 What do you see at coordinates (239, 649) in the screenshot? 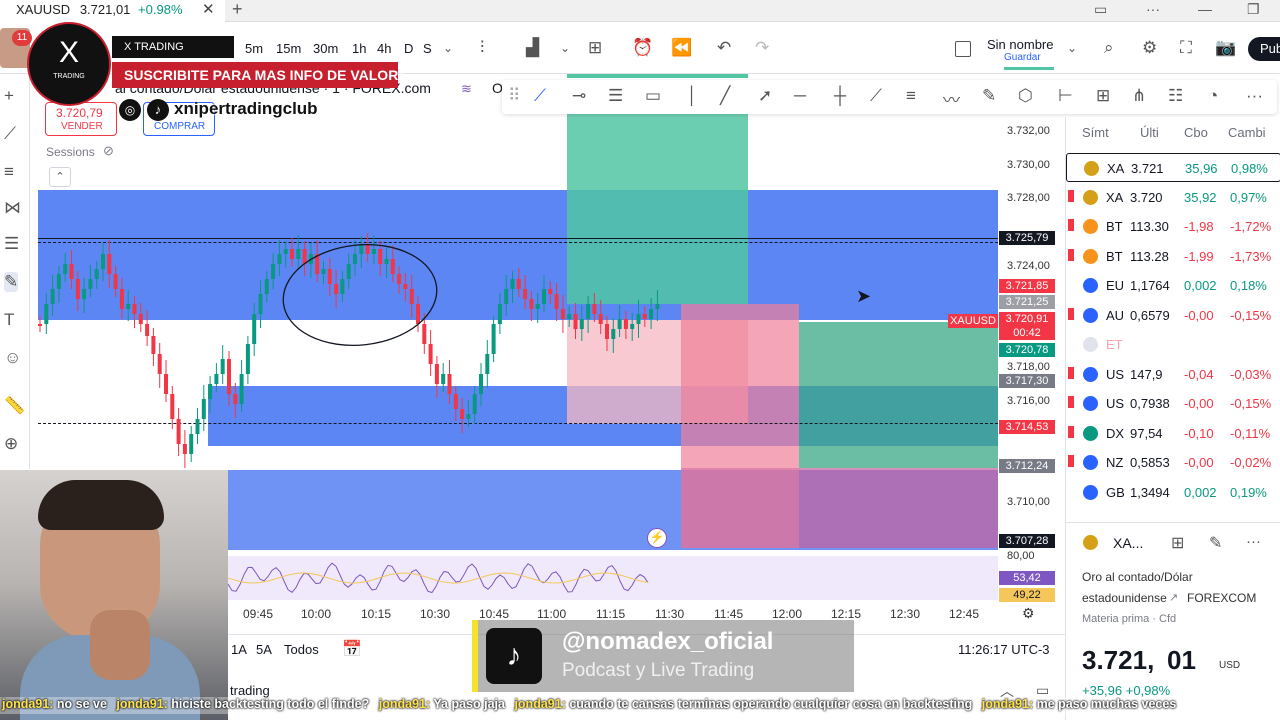
I see `range-1a: 1A` at bounding box center [239, 649].